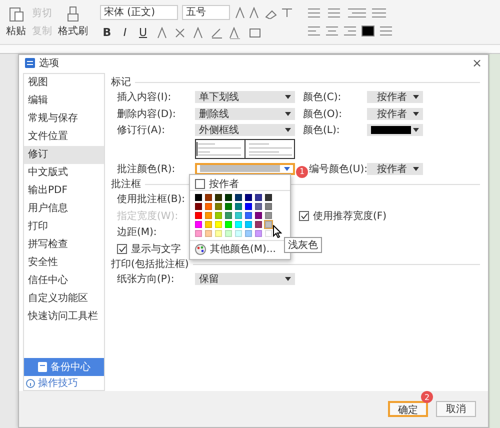  I want to click on section-title: 标记, so click(121, 82).